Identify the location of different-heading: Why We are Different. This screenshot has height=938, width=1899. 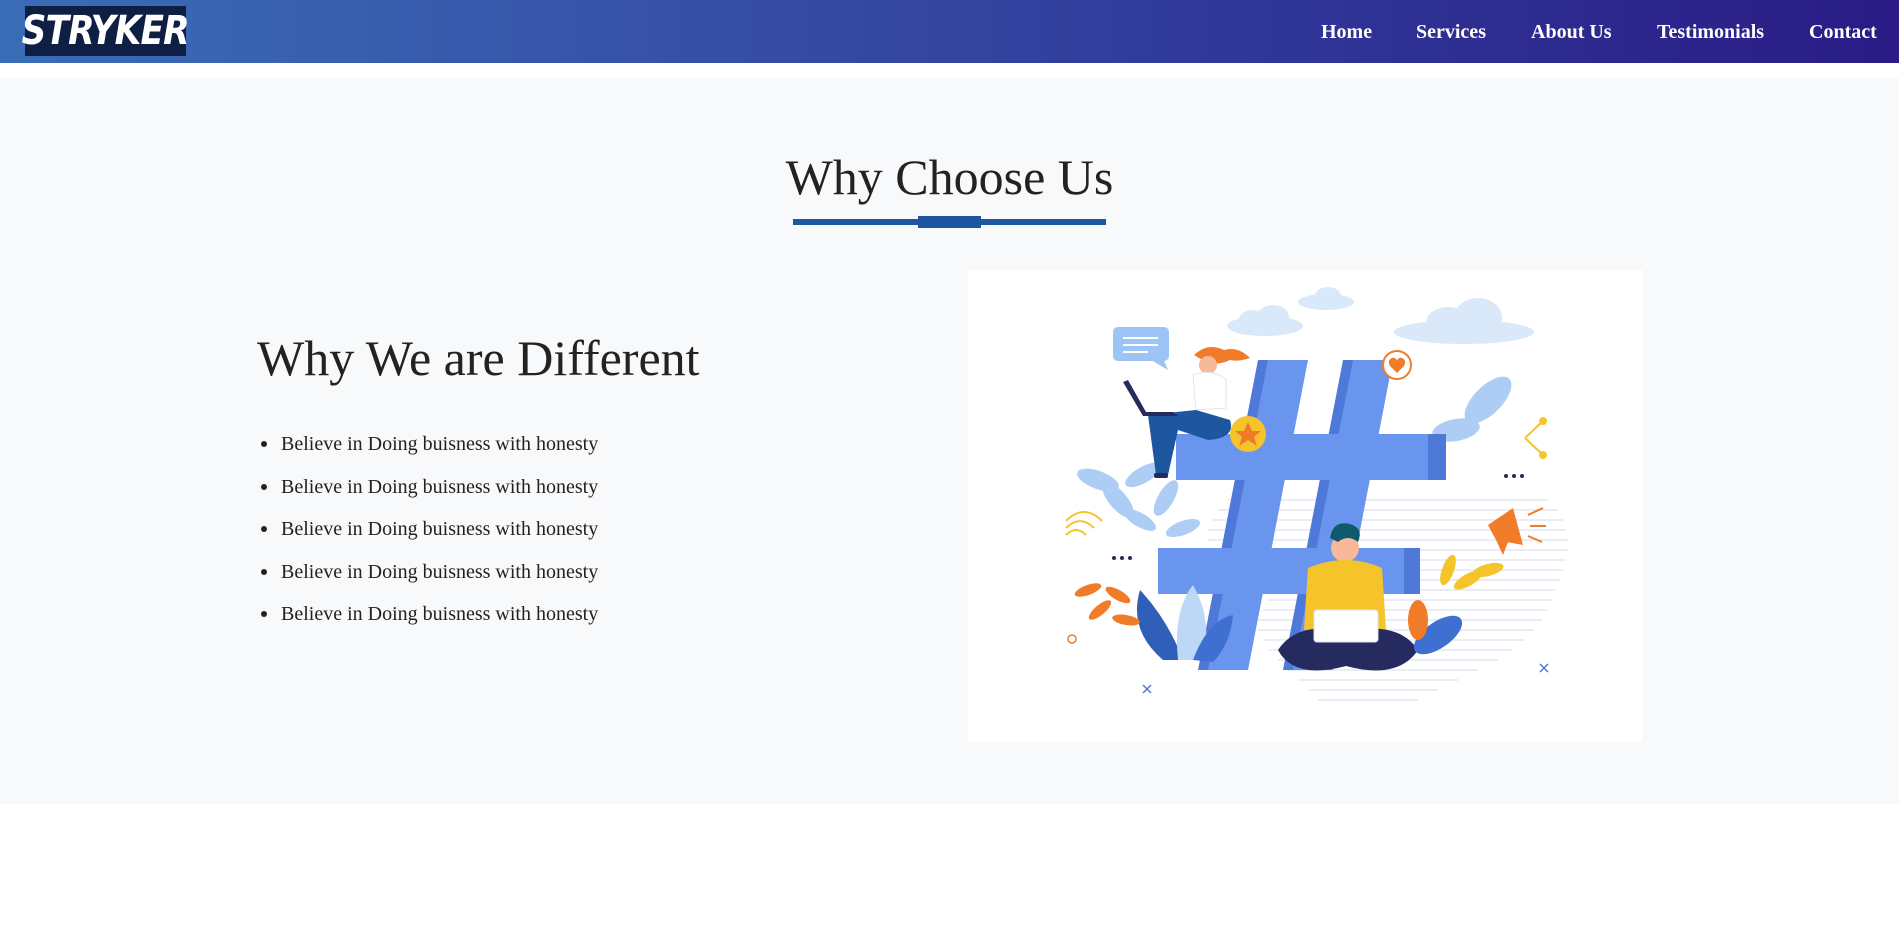
(478, 358).